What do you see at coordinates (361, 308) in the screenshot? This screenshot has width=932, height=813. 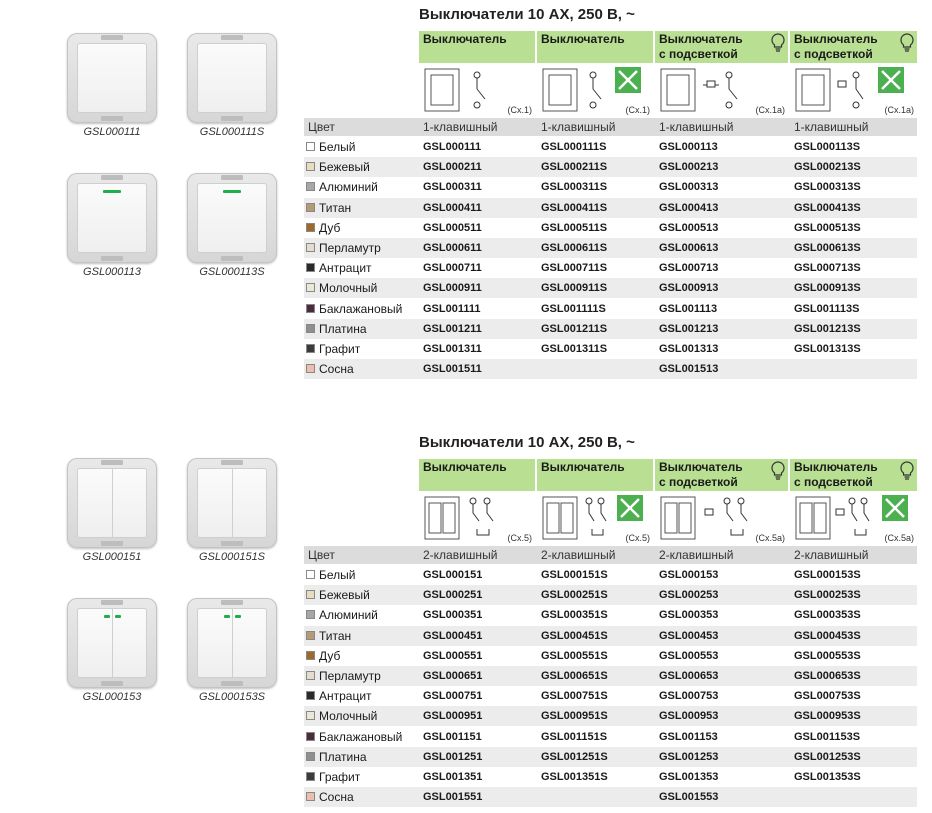 I see `color-name: Баклажановый` at bounding box center [361, 308].